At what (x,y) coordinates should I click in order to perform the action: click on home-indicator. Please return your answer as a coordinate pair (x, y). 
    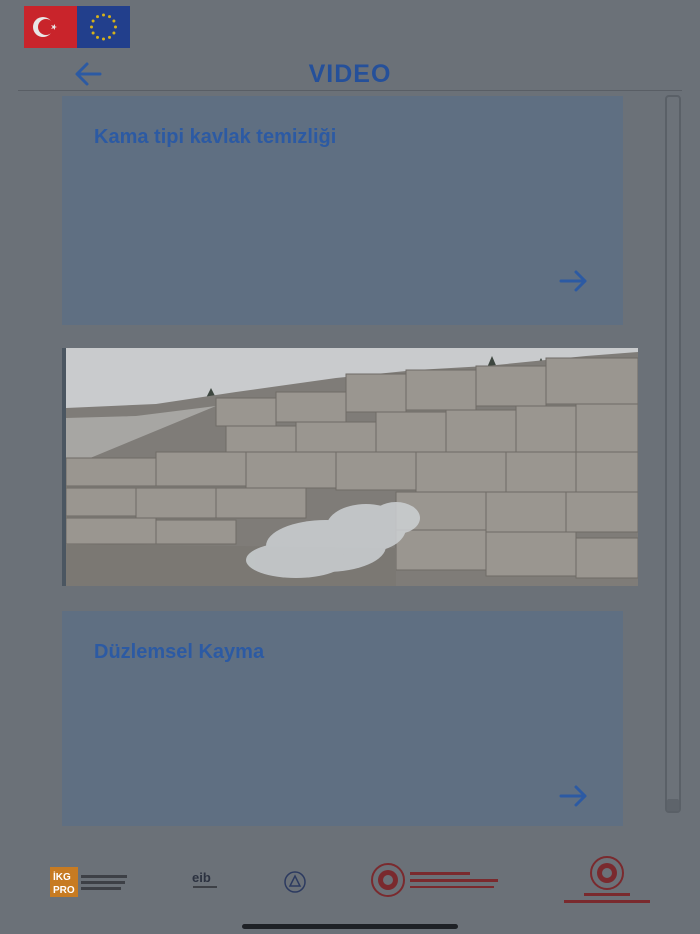
    Looking at the image, I should click on (350, 926).